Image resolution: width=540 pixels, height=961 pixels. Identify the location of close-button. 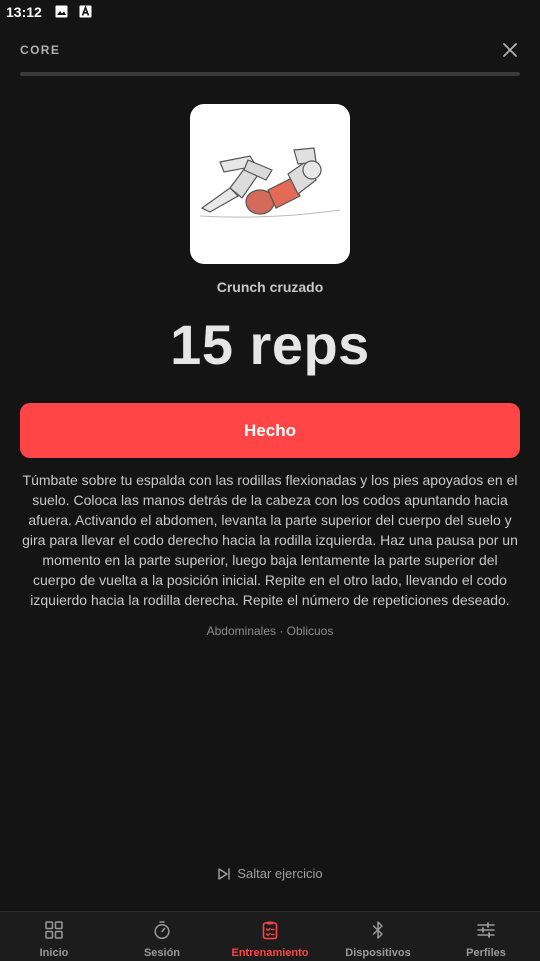
(510, 50).